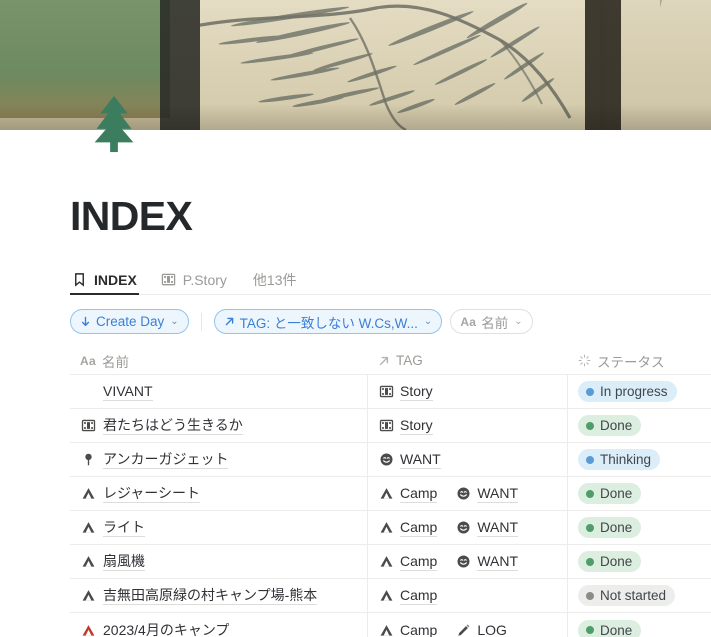 This screenshot has height=637, width=711. Describe the element at coordinates (166, 629) in the screenshot. I see `row-name-link: 2023/4月のキャンプ` at that location.